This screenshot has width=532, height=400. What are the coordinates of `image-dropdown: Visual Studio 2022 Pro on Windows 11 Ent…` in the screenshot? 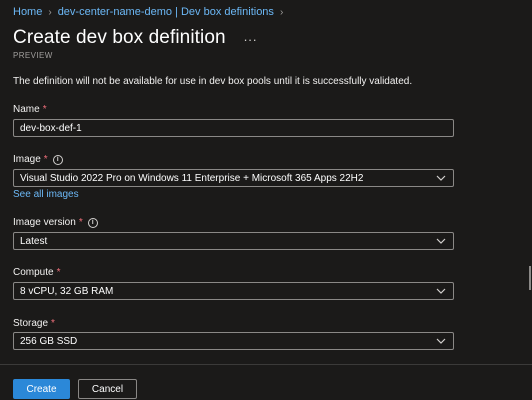 It's located at (233, 178).